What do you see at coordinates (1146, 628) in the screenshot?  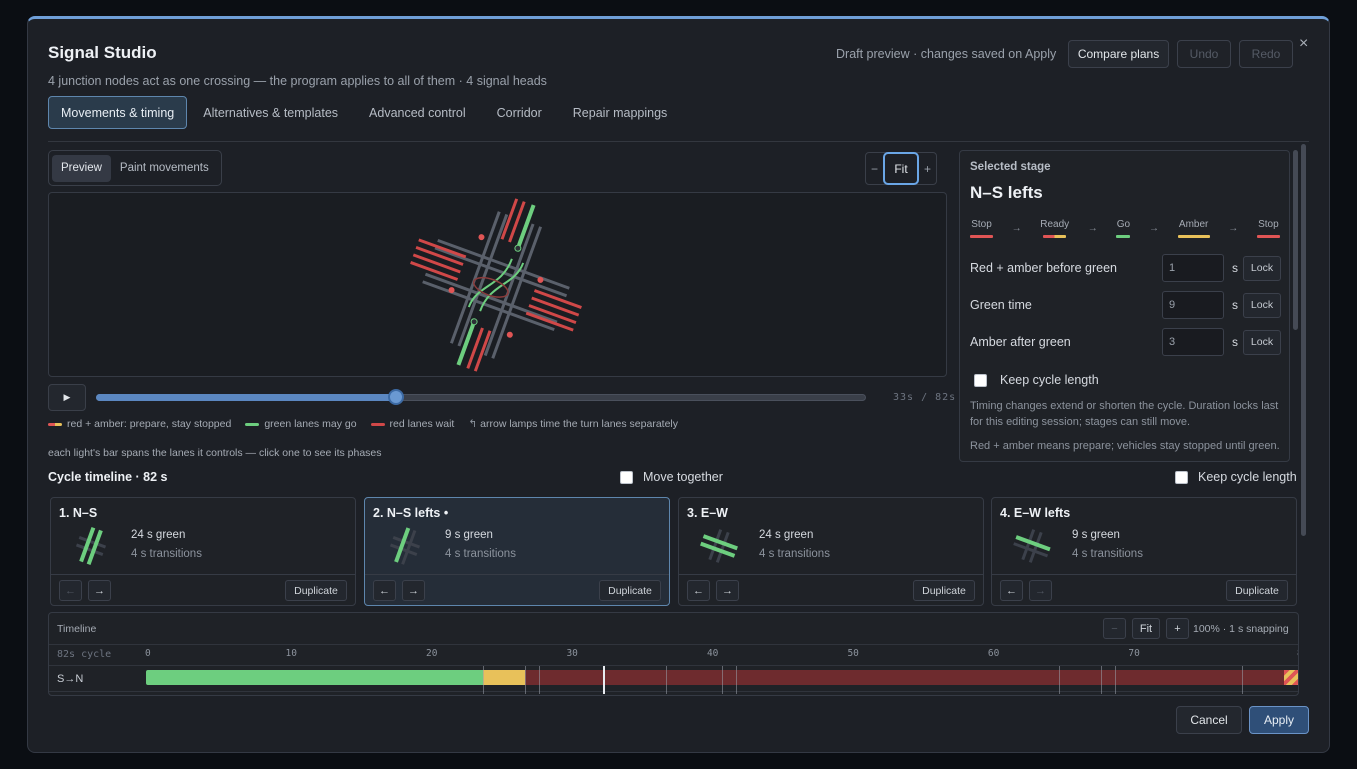 I see `timeline-fit-button: Fit` at bounding box center [1146, 628].